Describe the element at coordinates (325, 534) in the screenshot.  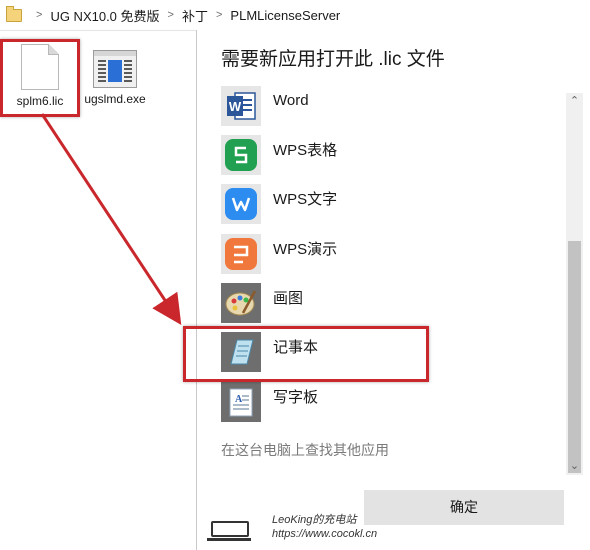
I see `watermark-line2: https://www.cocokl.cn` at that location.